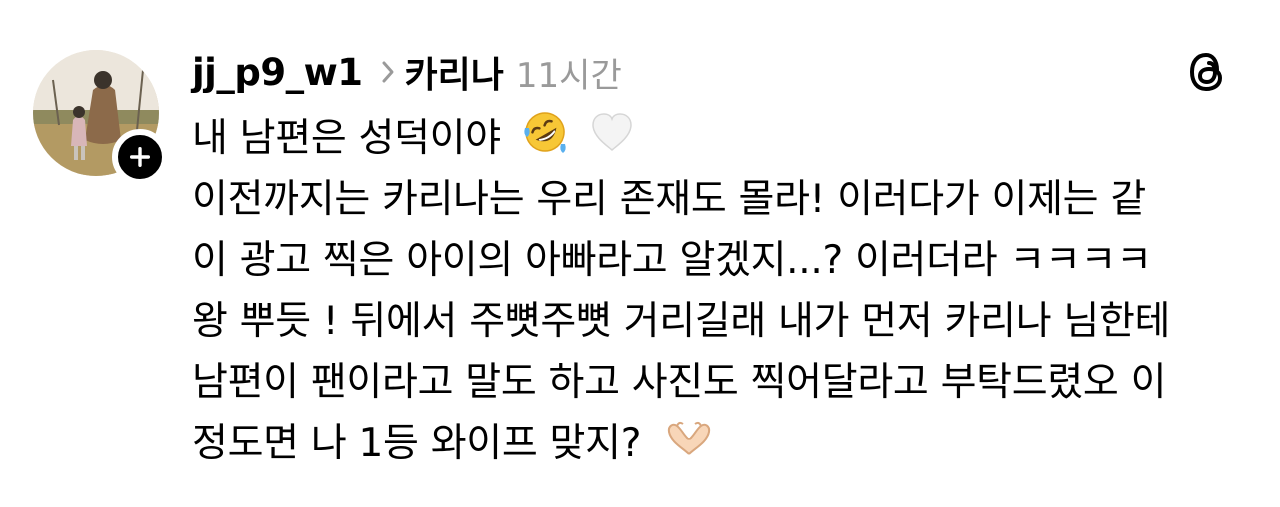  Describe the element at coordinates (1208, 72) in the screenshot. I see `threads-logo-icon` at that location.